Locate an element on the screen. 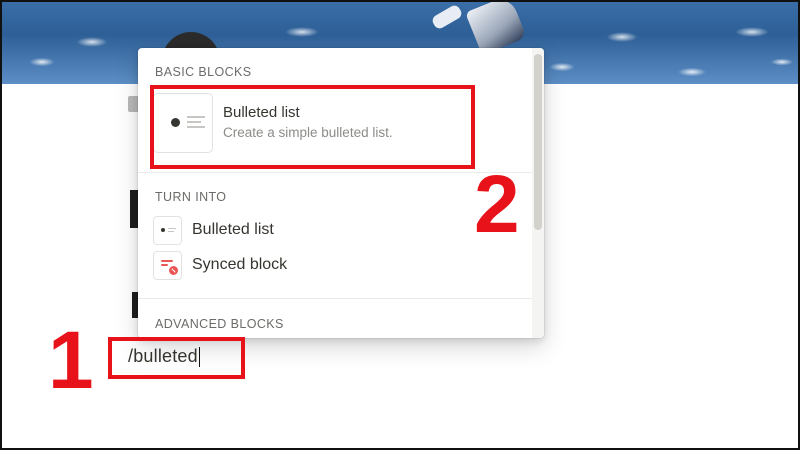 The image size is (800, 450). astronaut-image-part is located at coordinates (447, 17).